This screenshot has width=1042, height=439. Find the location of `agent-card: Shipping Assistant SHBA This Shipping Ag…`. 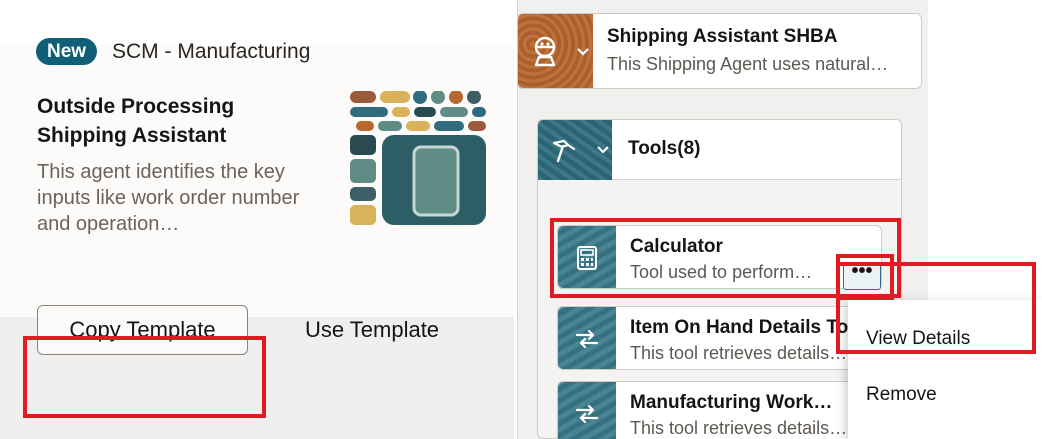

agent-card: Shipping Assistant SHBA This Shipping Ag… is located at coordinates (719, 51).